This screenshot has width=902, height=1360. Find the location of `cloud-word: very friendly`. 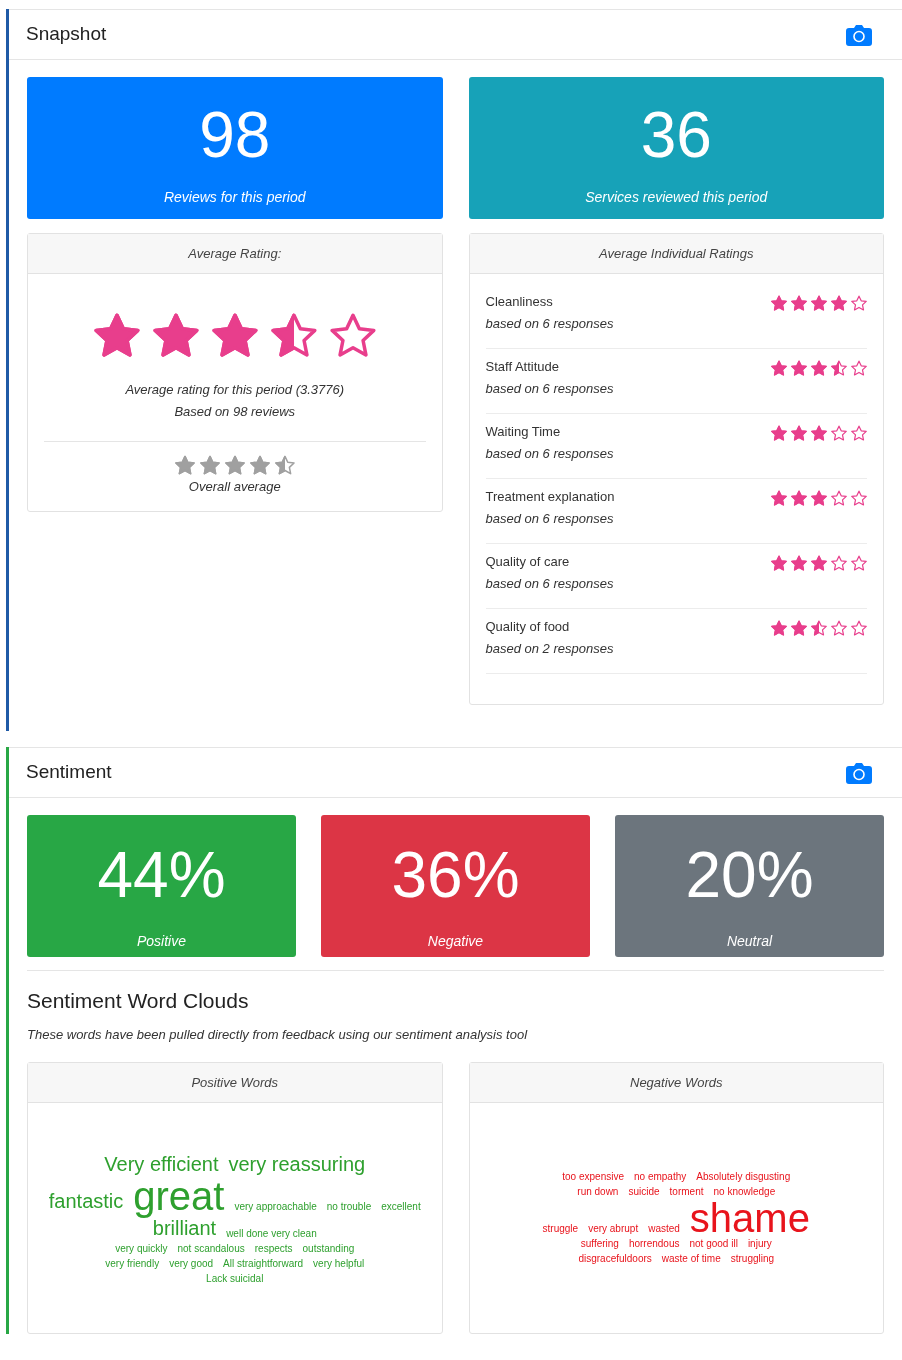

cloud-word: very friendly is located at coordinates (132, 1263).